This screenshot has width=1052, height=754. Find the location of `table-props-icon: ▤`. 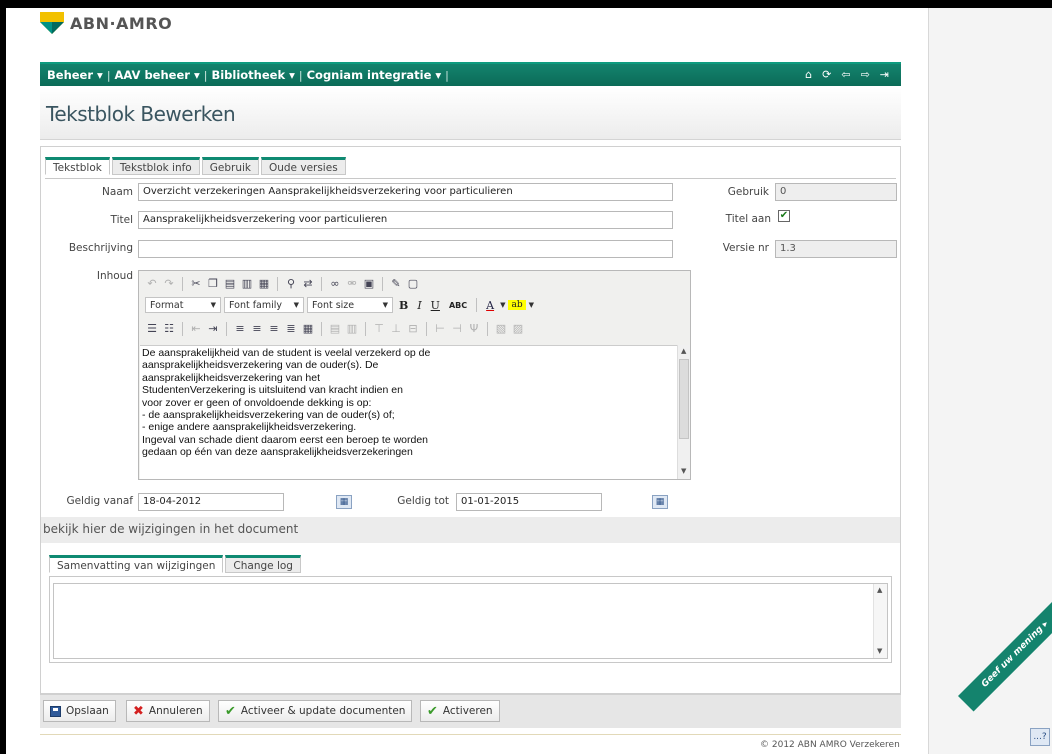

table-props-icon: ▤ is located at coordinates (335, 329).